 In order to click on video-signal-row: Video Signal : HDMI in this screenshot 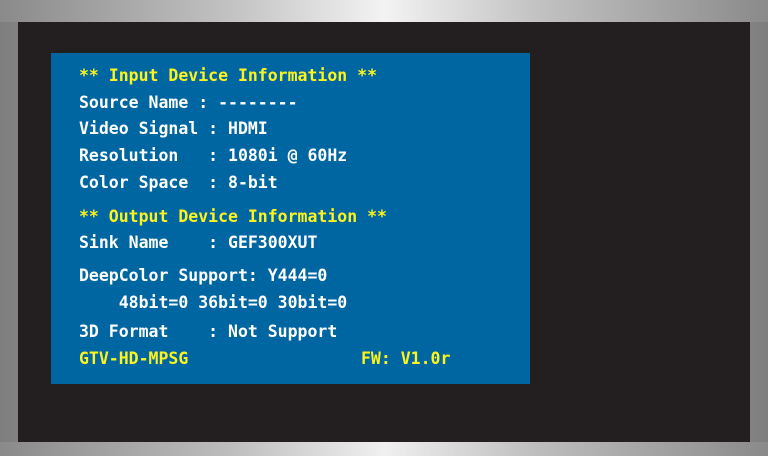, I will do `click(173, 128)`.